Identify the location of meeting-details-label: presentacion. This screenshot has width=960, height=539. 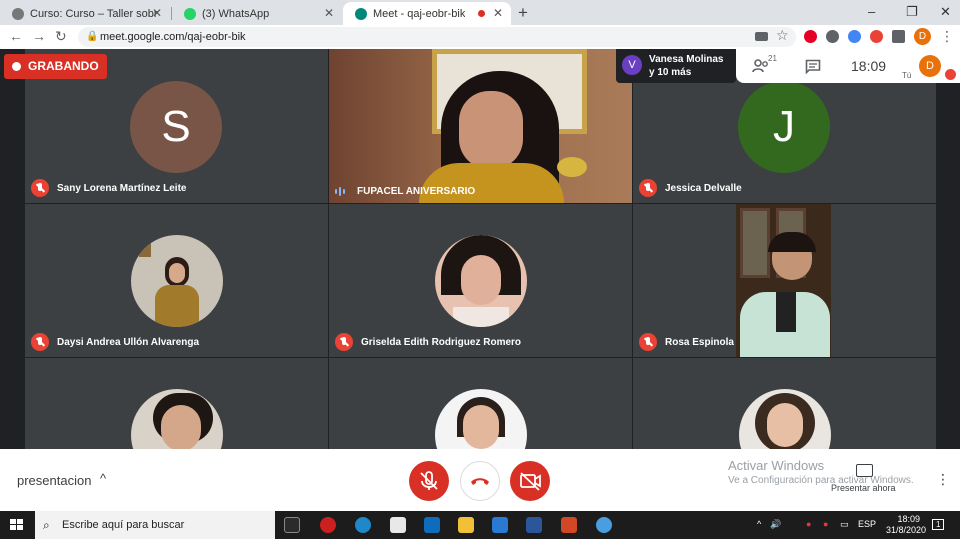
(54, 480).